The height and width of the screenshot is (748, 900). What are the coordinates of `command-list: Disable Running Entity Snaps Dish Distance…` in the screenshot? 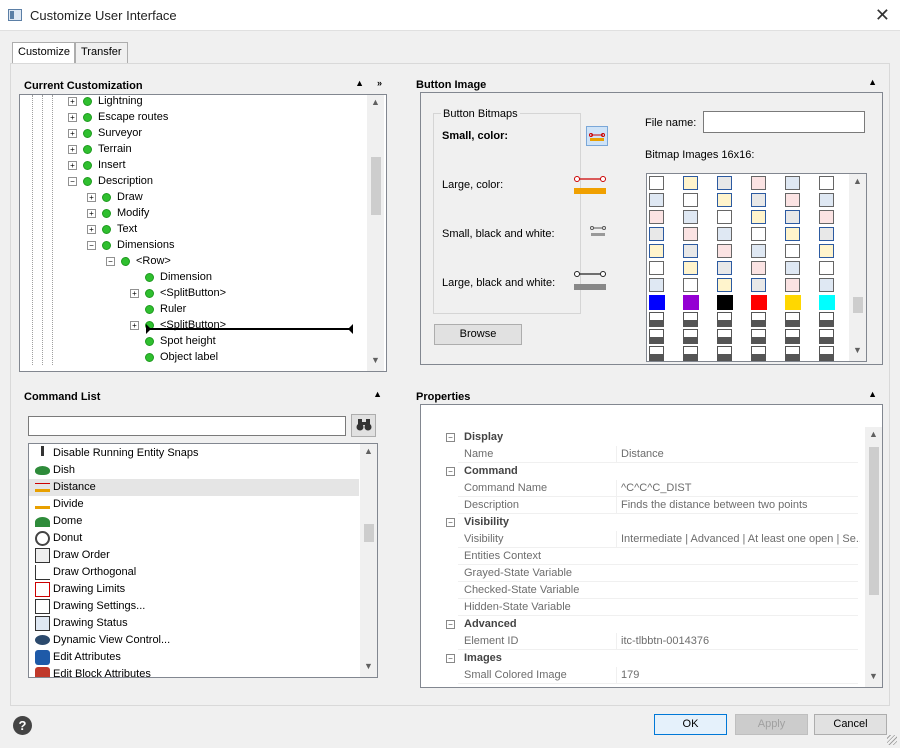 It's located at (203, 560).